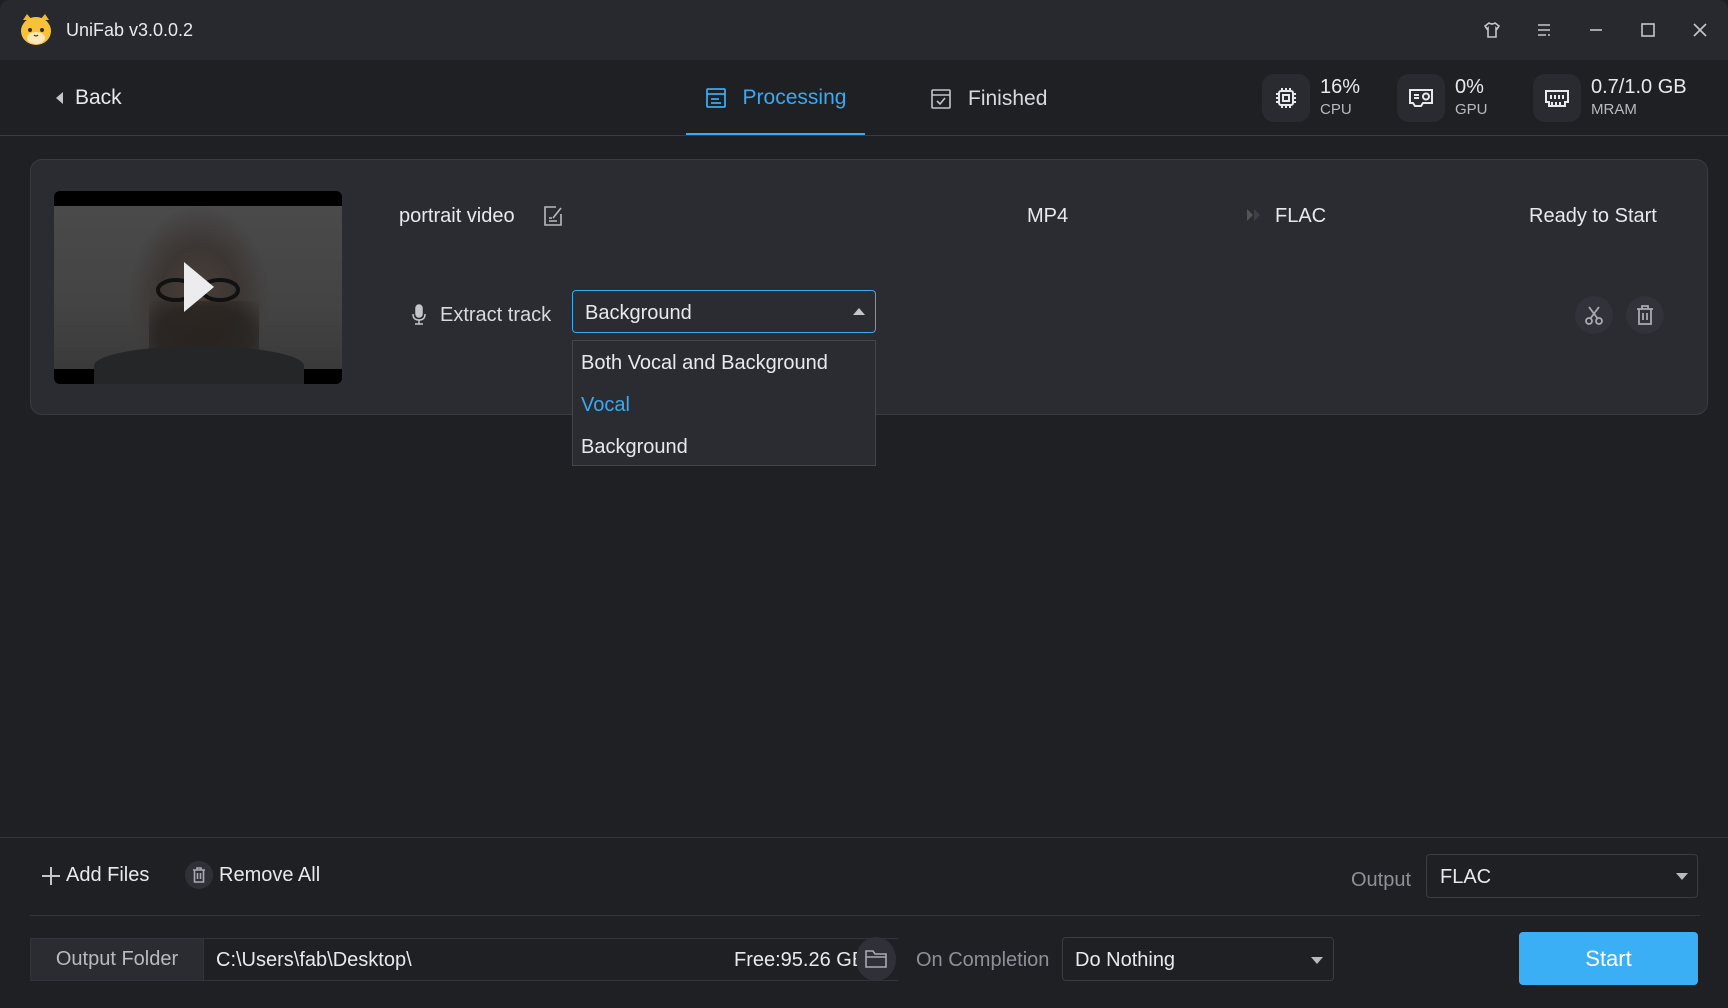 The height and width of the screenshot is (1008, 1728). I want to click on cpu-value: 16%, so click(1340, 87).